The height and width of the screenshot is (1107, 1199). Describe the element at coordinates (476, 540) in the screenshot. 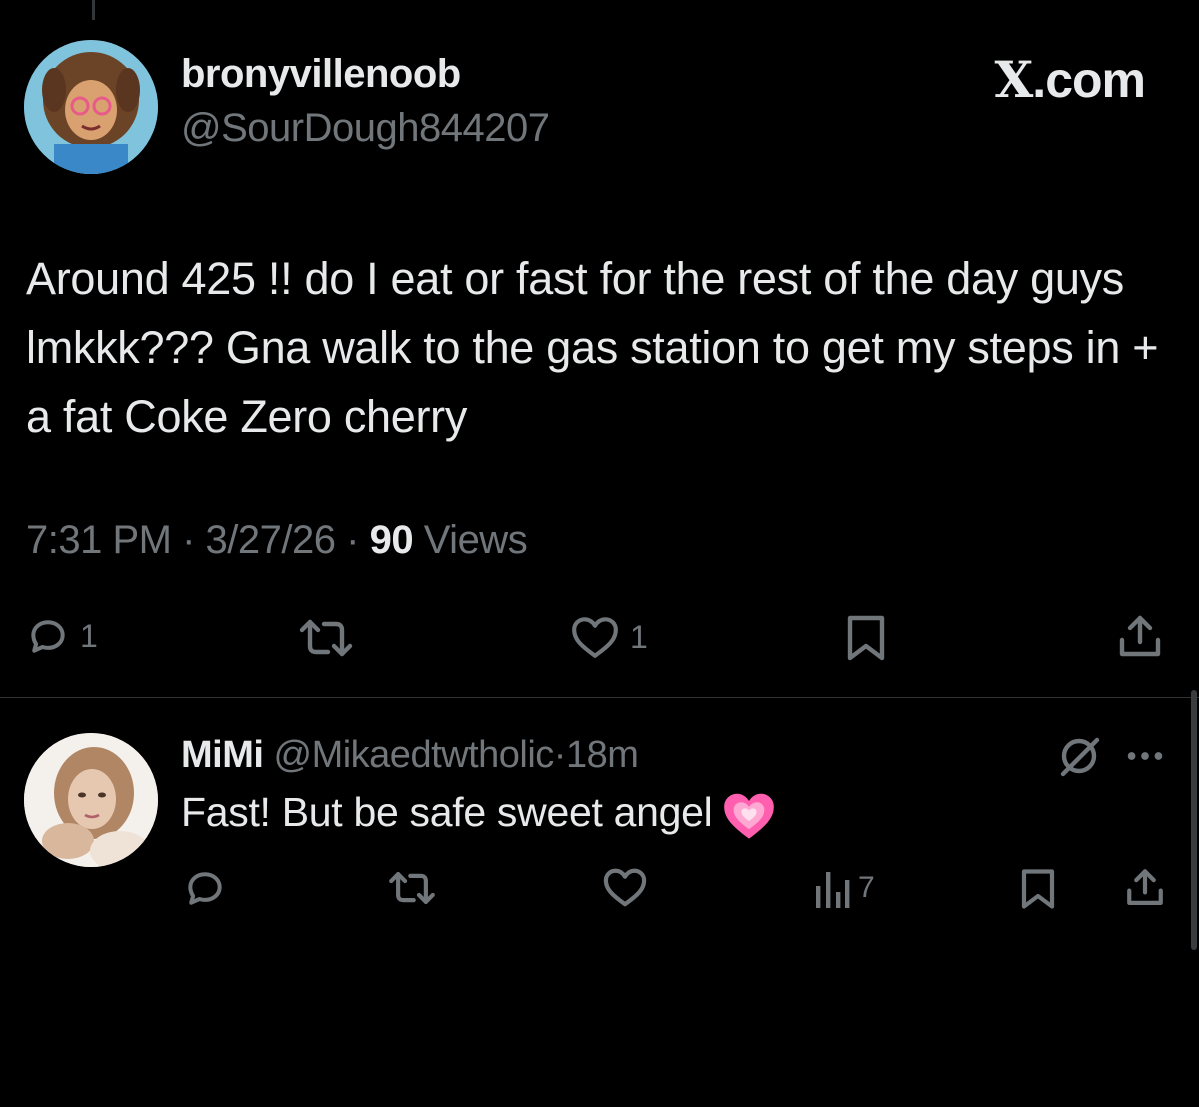

I see `views-label: Views` at that location.